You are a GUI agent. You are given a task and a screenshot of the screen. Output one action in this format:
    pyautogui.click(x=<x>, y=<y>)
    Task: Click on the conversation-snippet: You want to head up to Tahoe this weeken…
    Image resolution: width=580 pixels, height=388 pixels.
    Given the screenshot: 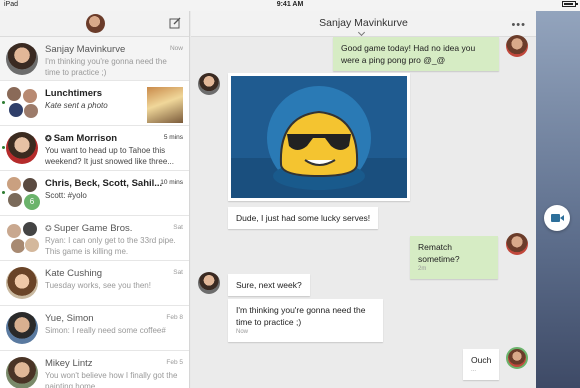 What is the action you would take?
    pyautogui.click(x=109, y=156)
    